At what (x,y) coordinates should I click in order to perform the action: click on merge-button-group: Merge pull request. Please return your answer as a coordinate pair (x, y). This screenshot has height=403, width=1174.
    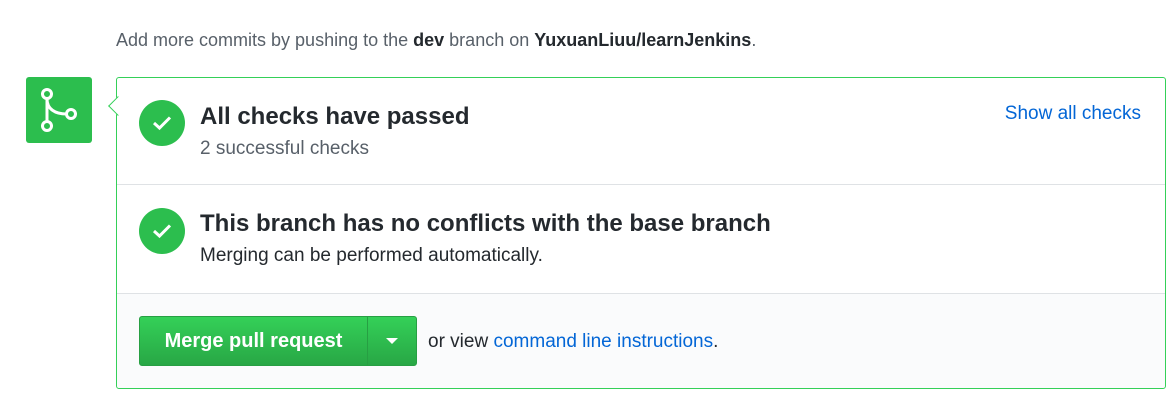
    Looking at the image, I should click on (278, 341).